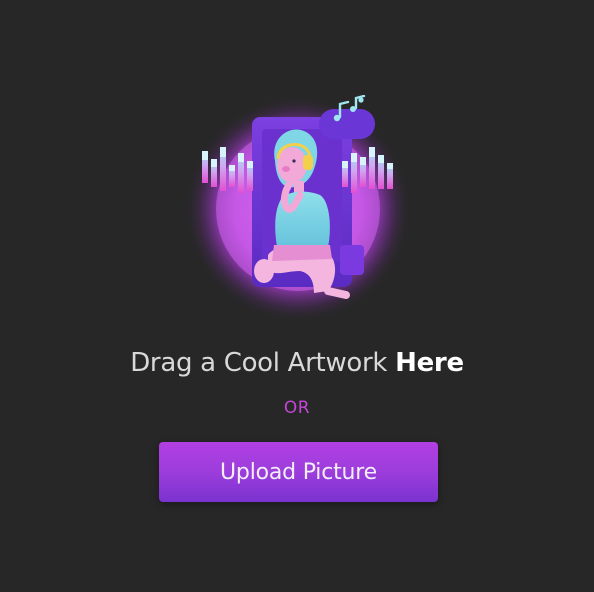 This screenshot has height=592, width=594. Describe the element at coordinates (297, 408) in the screenshot. I see `or-separator: OR` at that location.